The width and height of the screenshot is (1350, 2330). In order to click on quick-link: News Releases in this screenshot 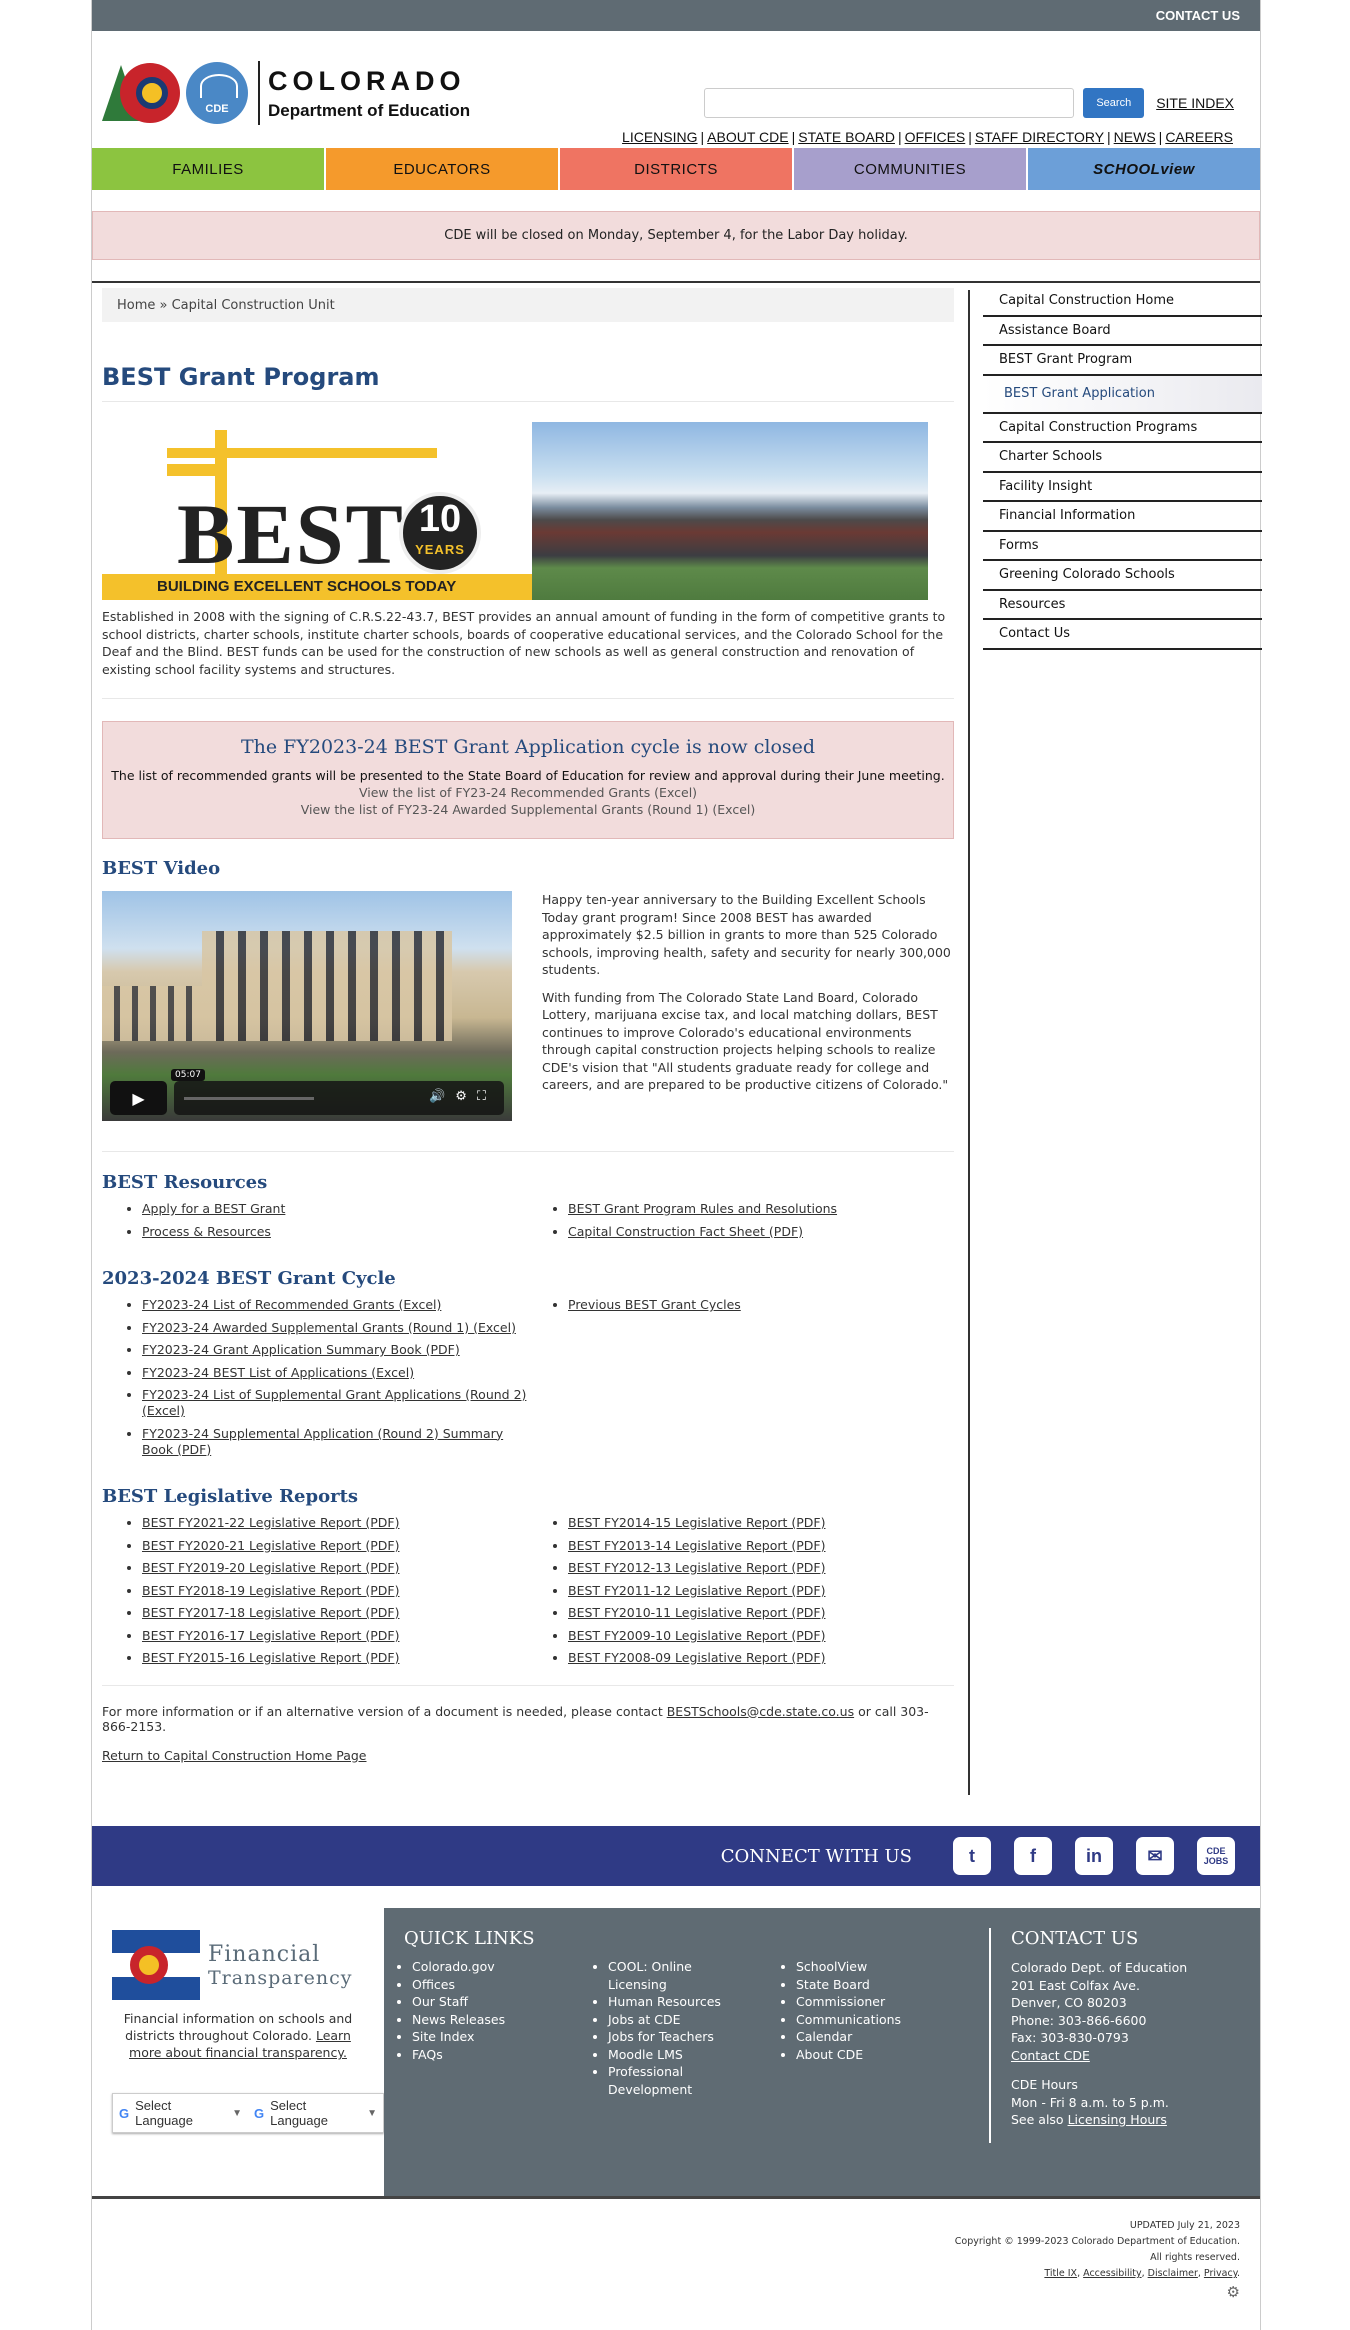, I will do `click(458, 2020)`.